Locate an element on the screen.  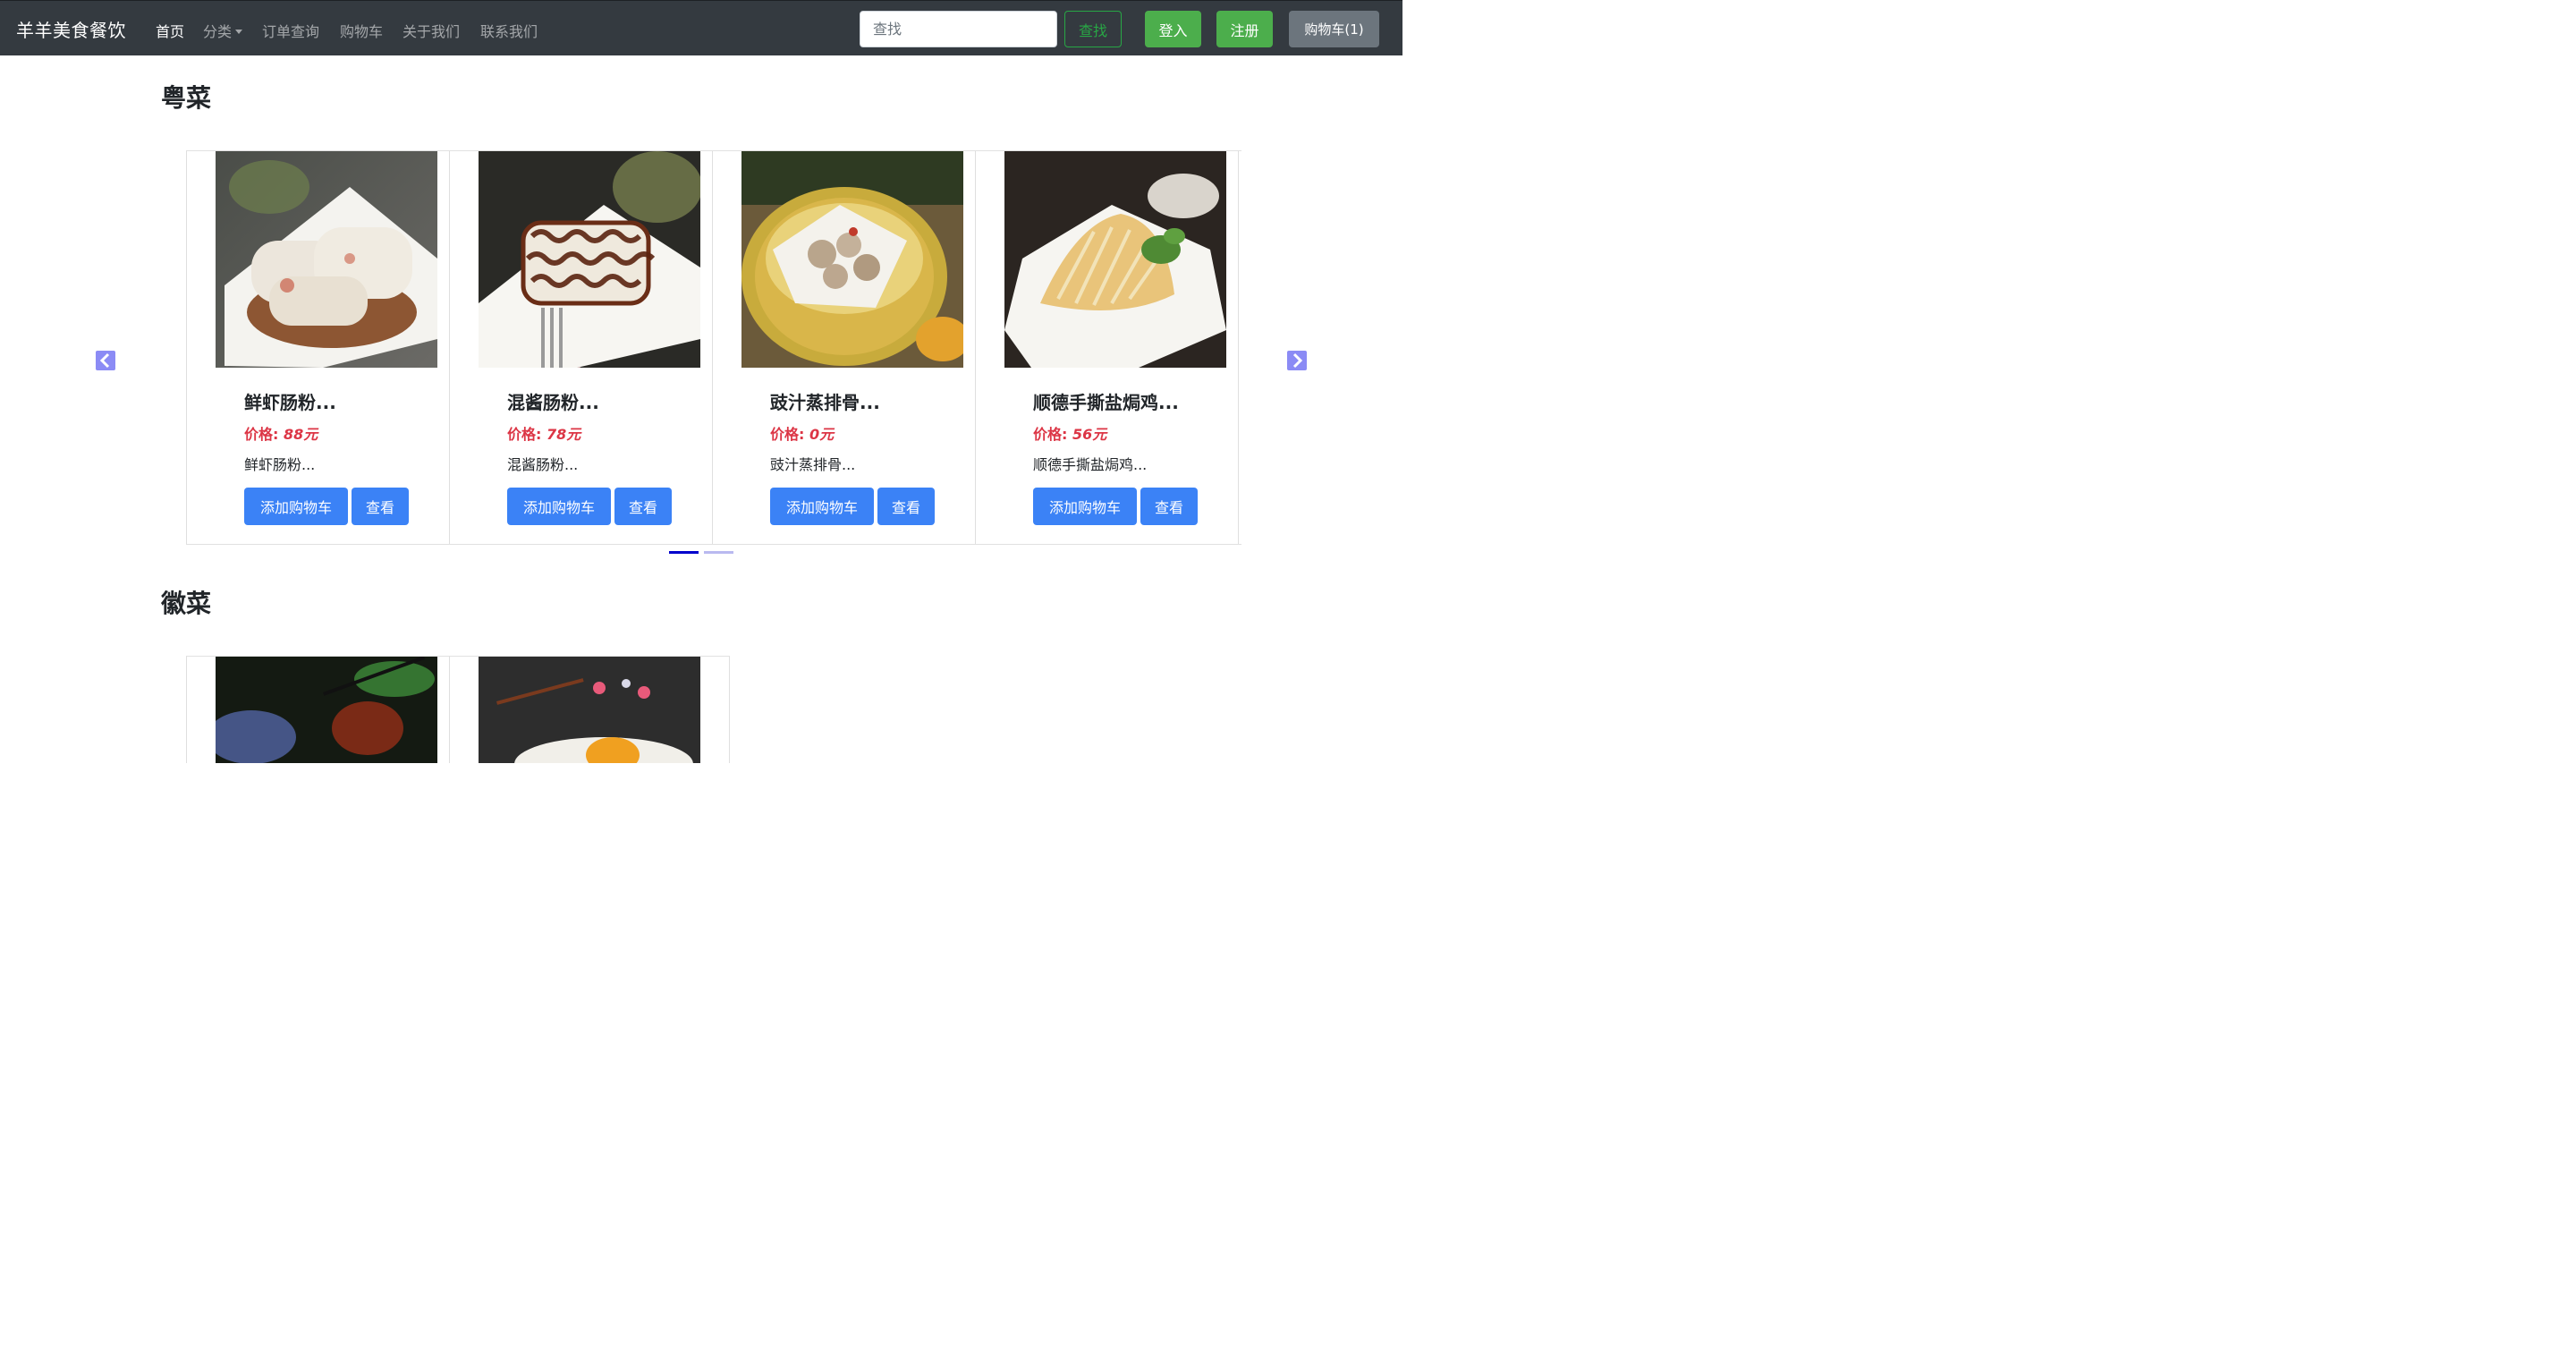
price-value: 78元 is located at coordinates (563, 434).